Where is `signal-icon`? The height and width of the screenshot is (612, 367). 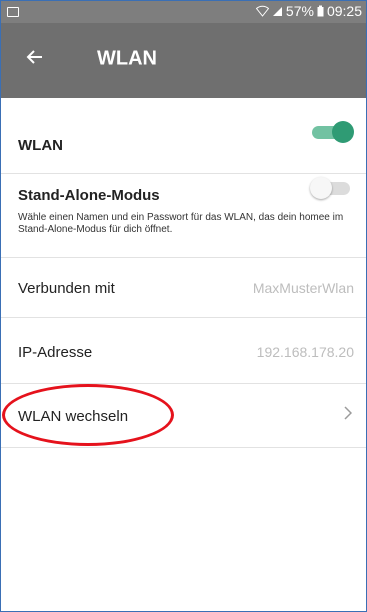
signal-icon is located at coordinates (277, 11).